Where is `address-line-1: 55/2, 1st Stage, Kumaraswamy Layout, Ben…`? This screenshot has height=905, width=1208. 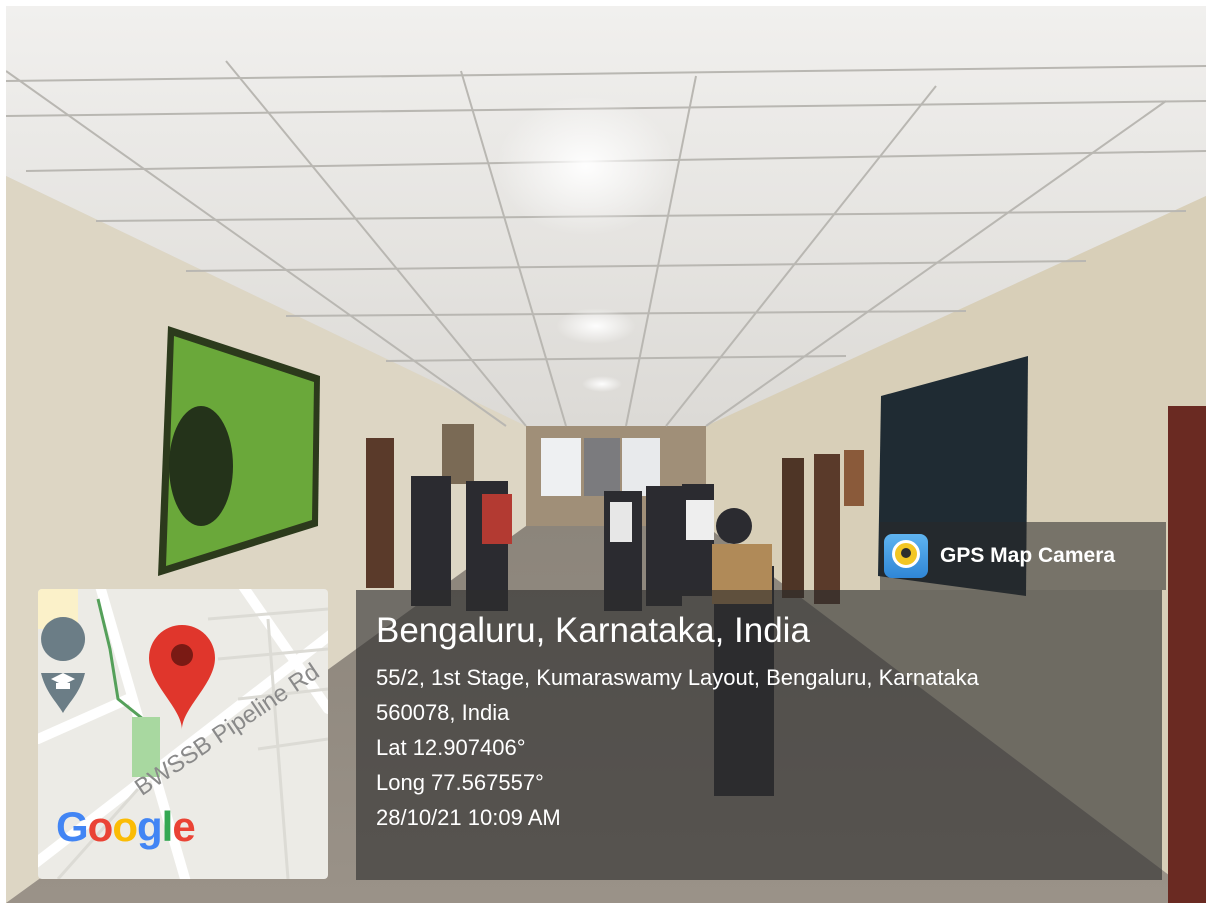
address-line-1: 55/2, 1st Stage, Kumaraswamy Layout, Ben… is located at coordinates (677, 677).